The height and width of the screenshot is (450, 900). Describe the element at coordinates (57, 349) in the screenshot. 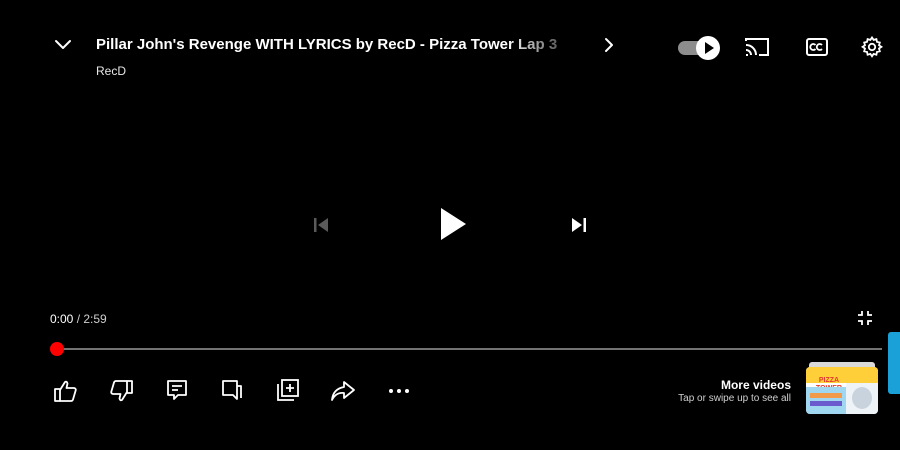

I see `progress-thumb` at that location.